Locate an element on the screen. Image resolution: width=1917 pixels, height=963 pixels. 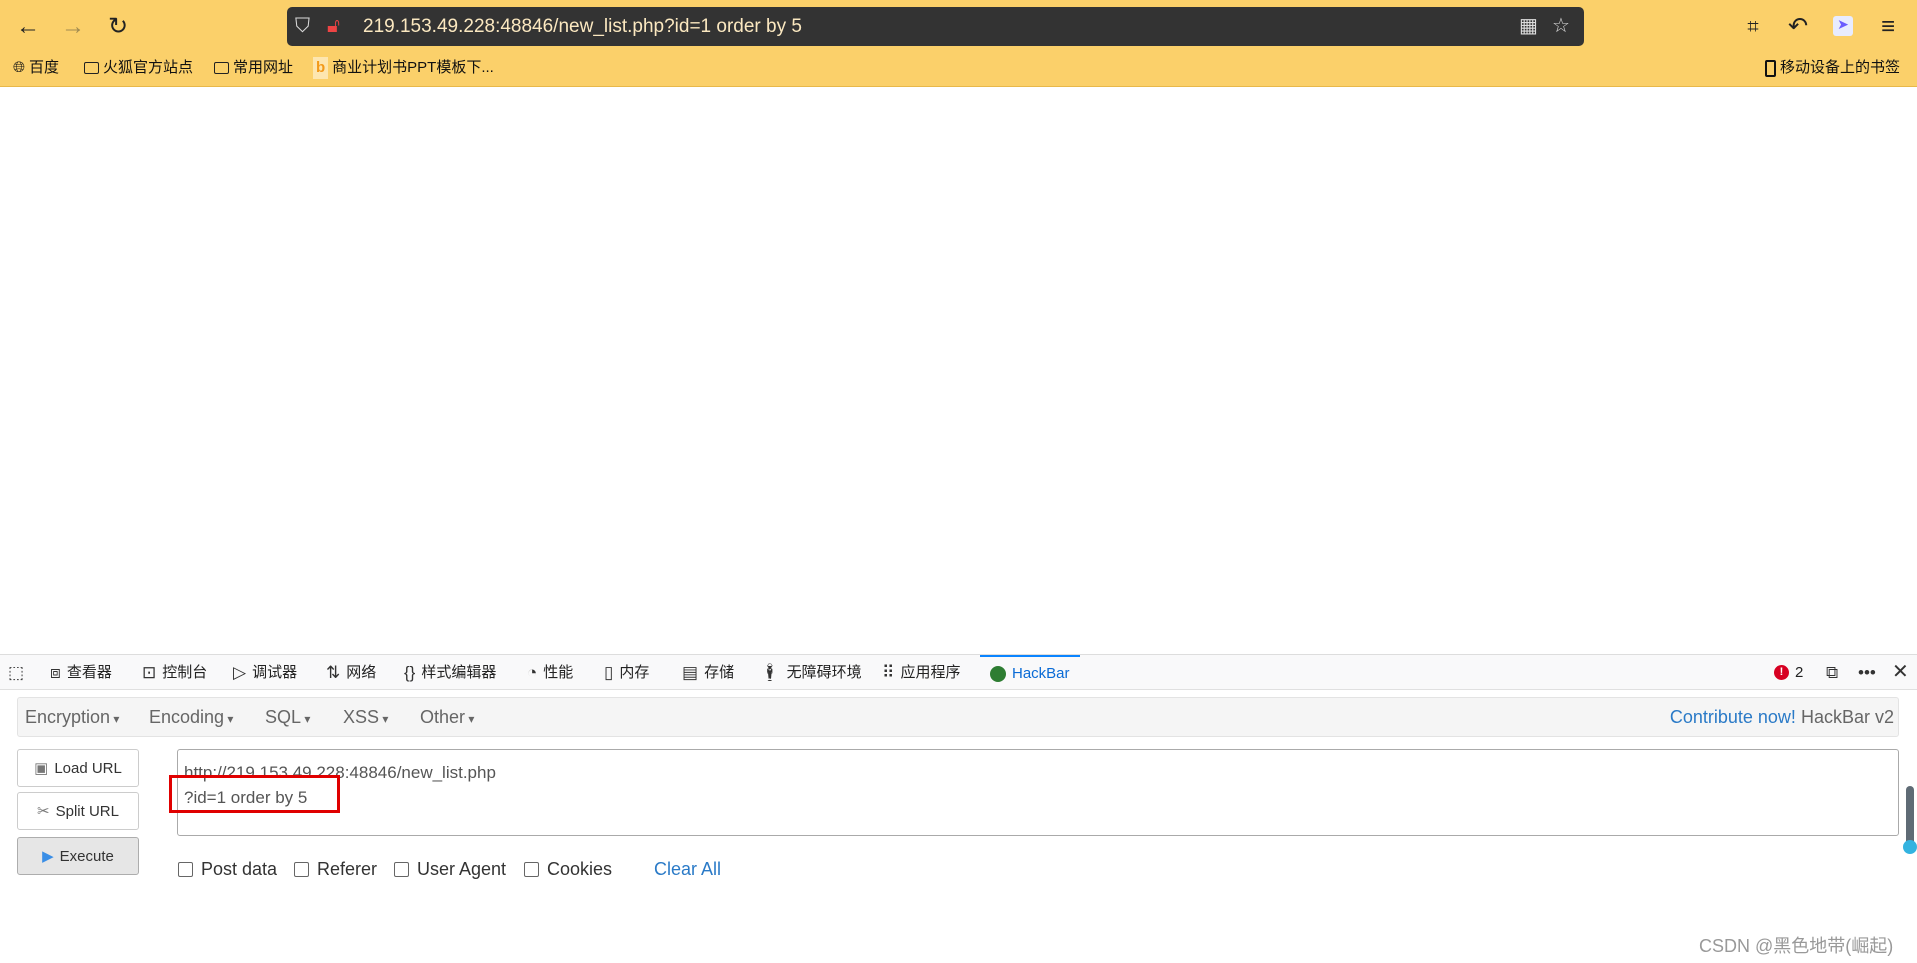
qr-code-icon: ▦ is located at coordinates (1528, 26).